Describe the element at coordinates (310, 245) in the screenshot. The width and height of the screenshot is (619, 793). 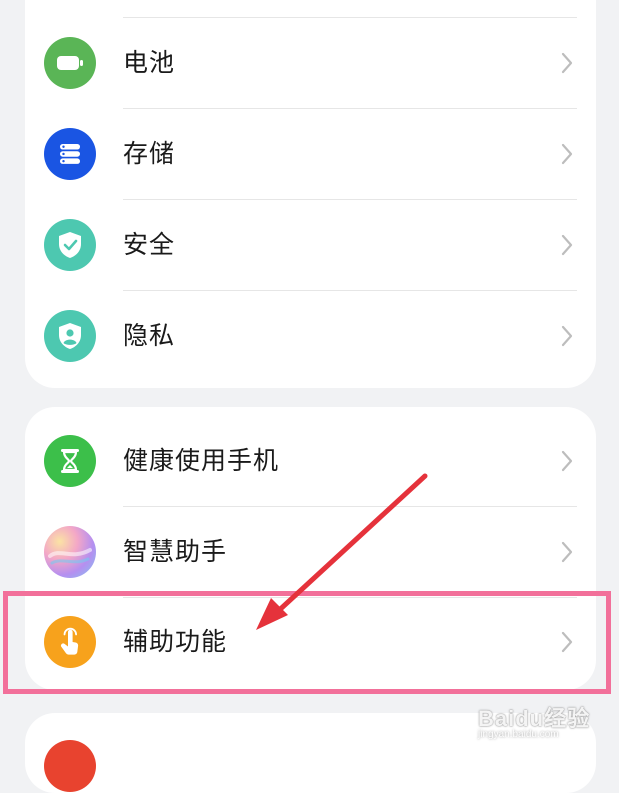
I see `settings-item-security: 安全` at that location.